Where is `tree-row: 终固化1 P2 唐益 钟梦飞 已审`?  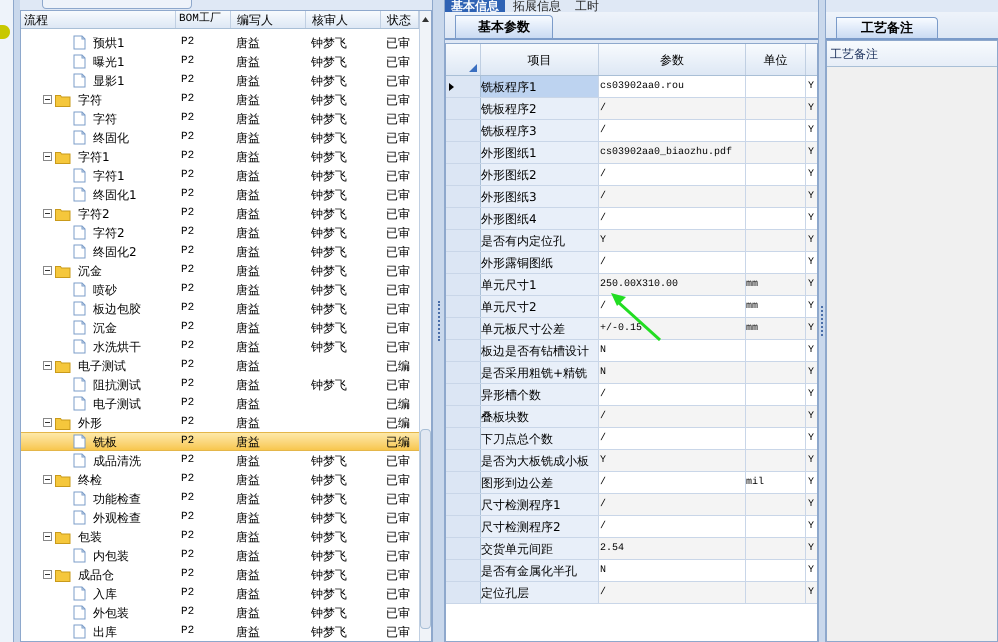 tree-row: 终固化1 P2 唐益 钟梦飞 已审 is located at coordinates (220, 194).